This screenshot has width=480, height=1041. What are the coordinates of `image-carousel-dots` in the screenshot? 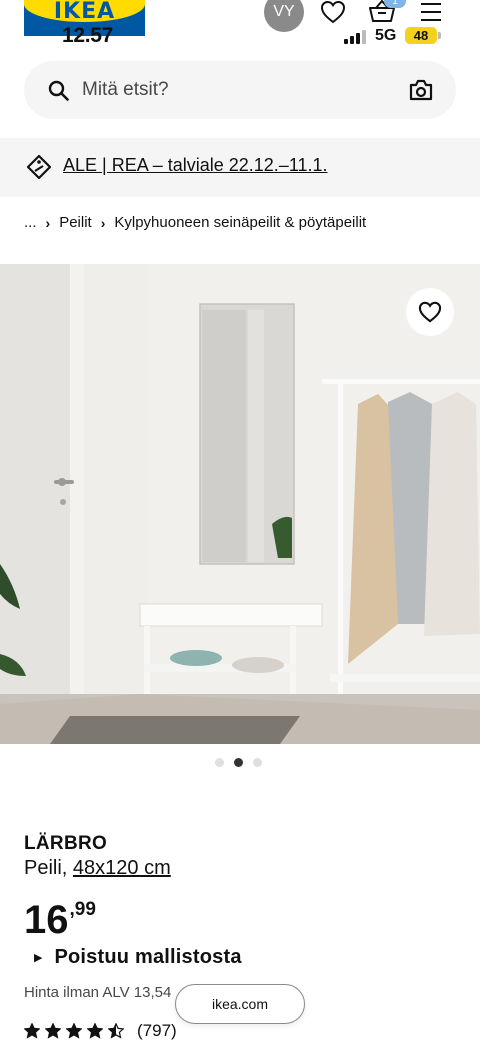 It's located at (238, 762).